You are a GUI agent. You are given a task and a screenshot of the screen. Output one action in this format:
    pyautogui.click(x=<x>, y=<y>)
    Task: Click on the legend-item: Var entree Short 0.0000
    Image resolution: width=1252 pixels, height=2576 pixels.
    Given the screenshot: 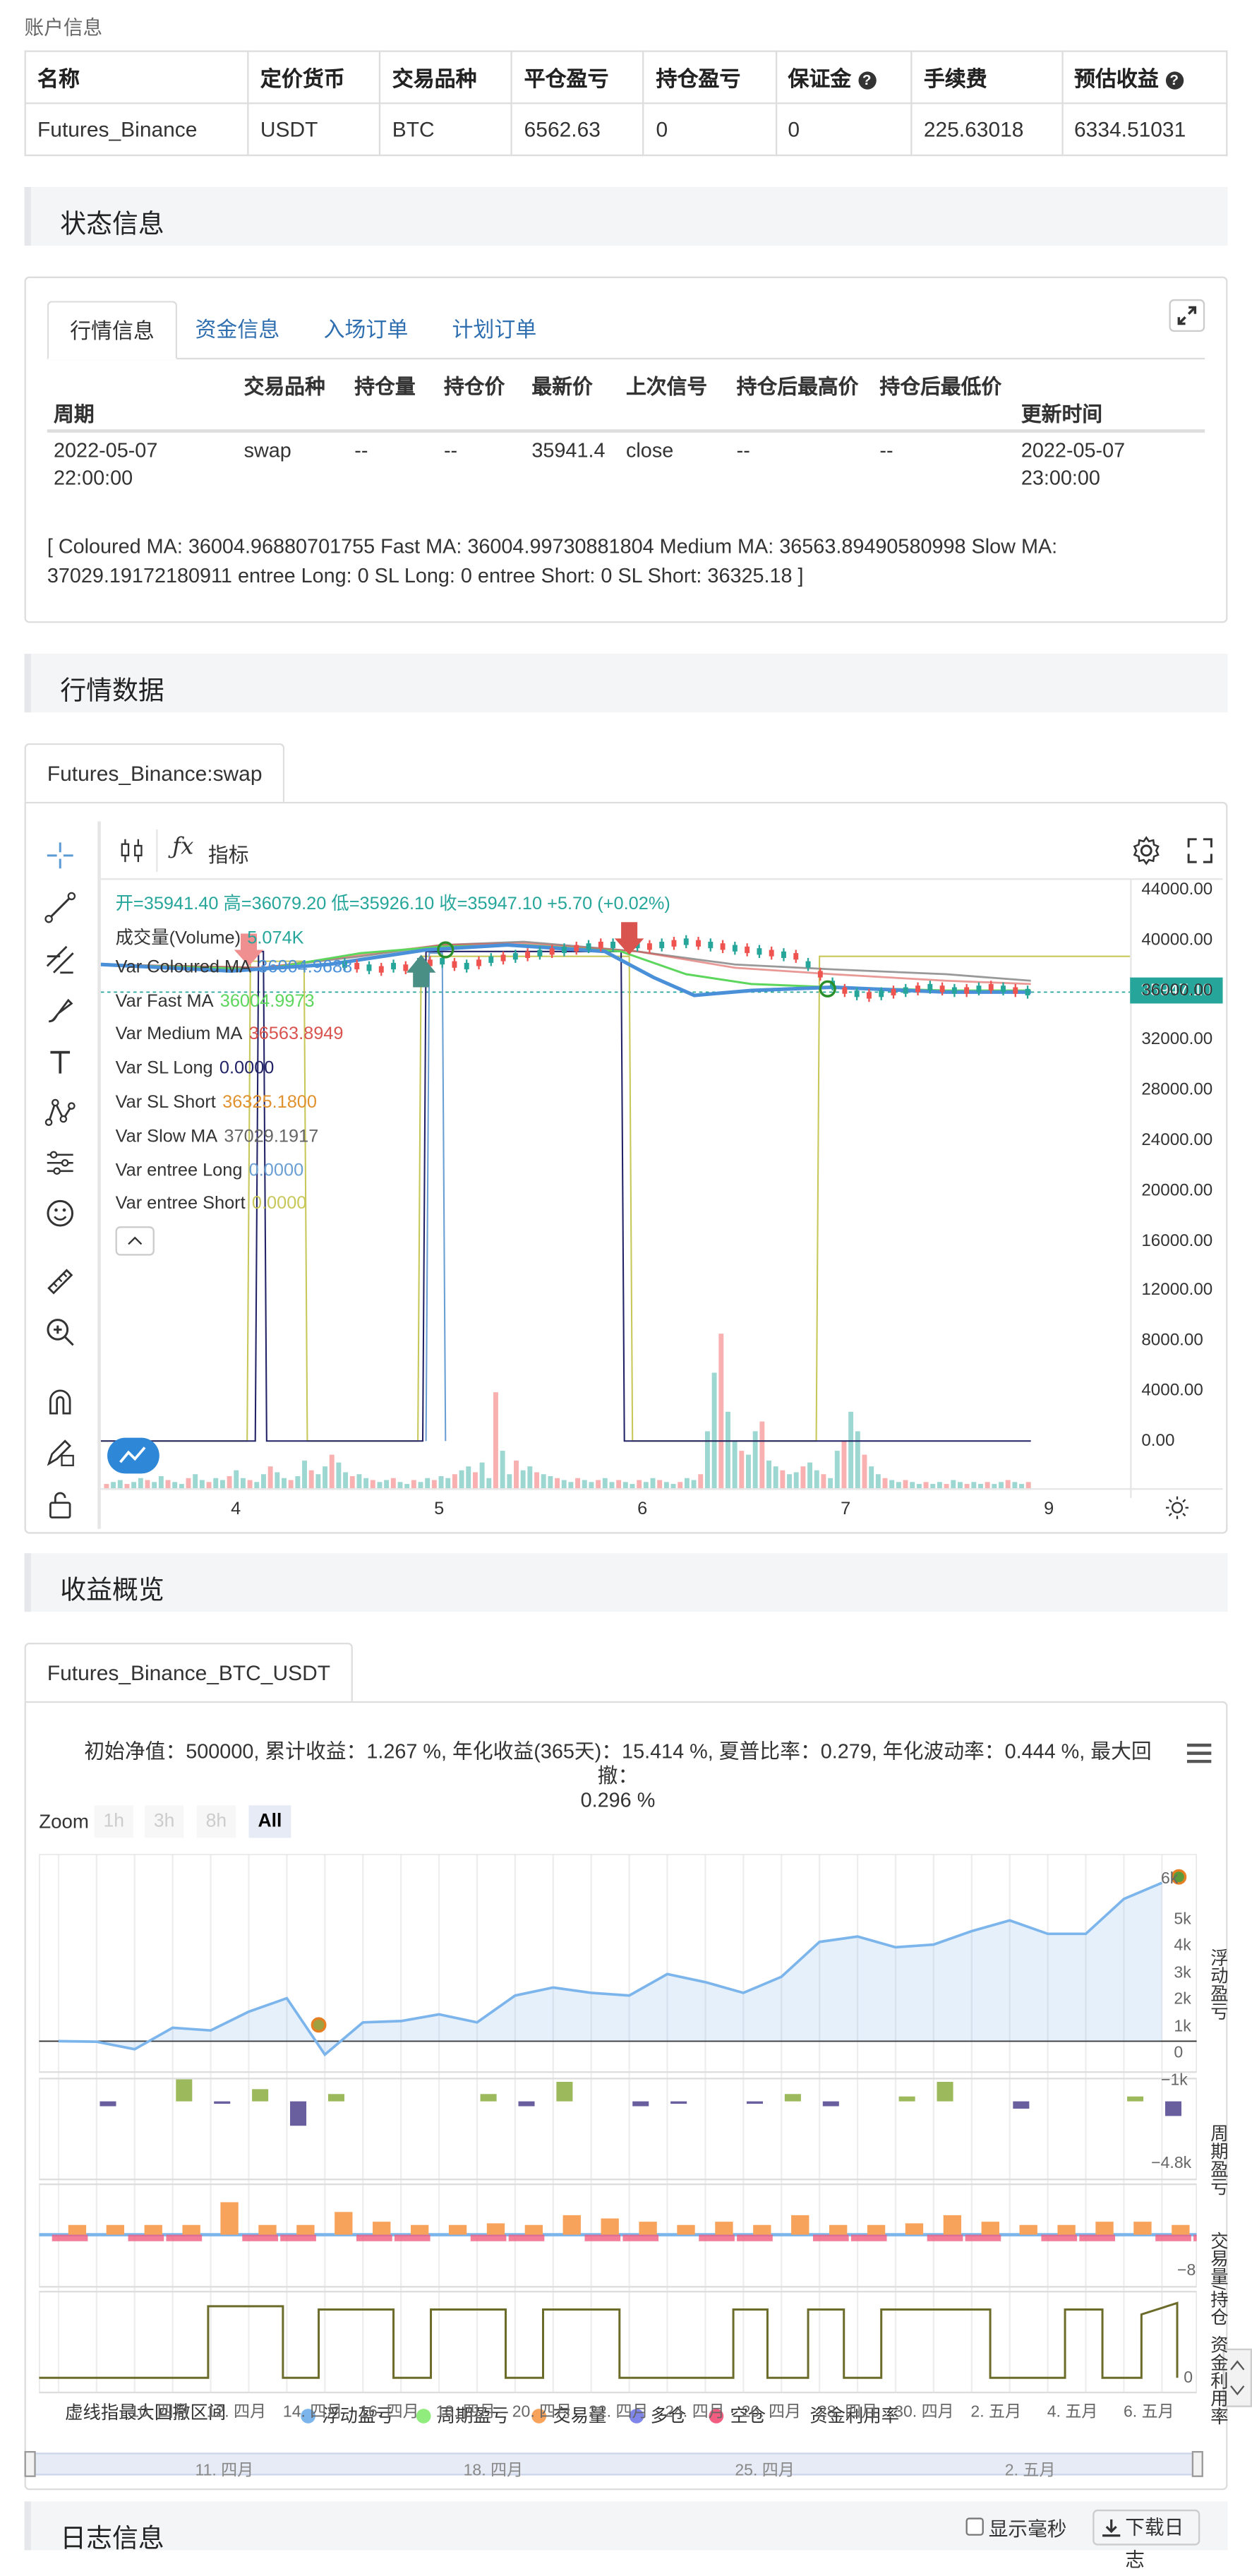 What is the action you would take?
    pyautogui.click(x=211, y=1204)
    